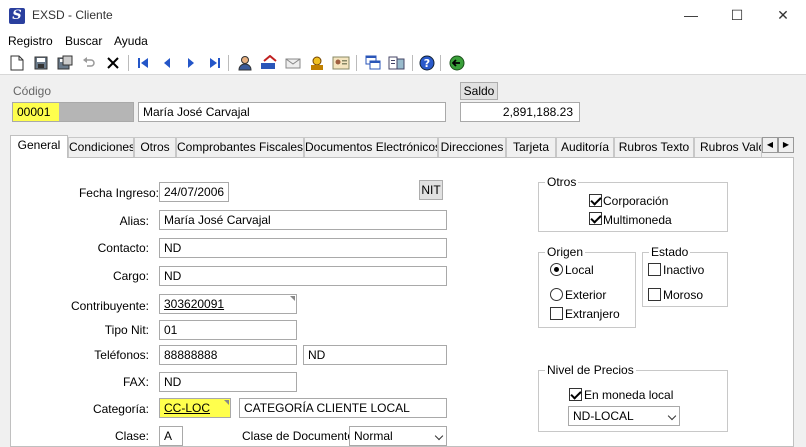 This screenshot has height=447, width=806. Describe the element at coordinates (520, 112) in the screenshot. I see `saldo-value: 2,891,188.23` at that location.